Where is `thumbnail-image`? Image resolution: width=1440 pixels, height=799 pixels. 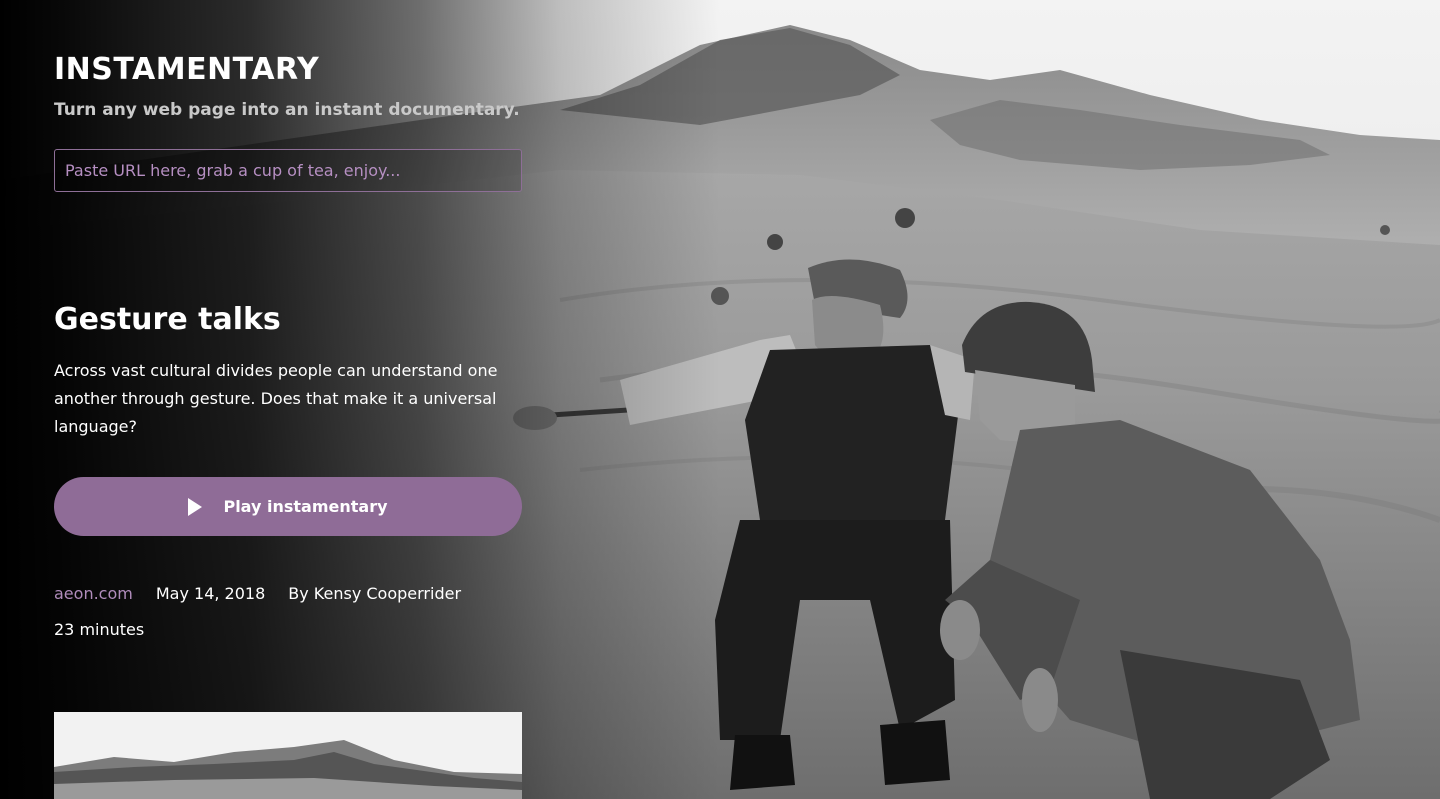
thumbnail-image is located at coordinates (288, 755).